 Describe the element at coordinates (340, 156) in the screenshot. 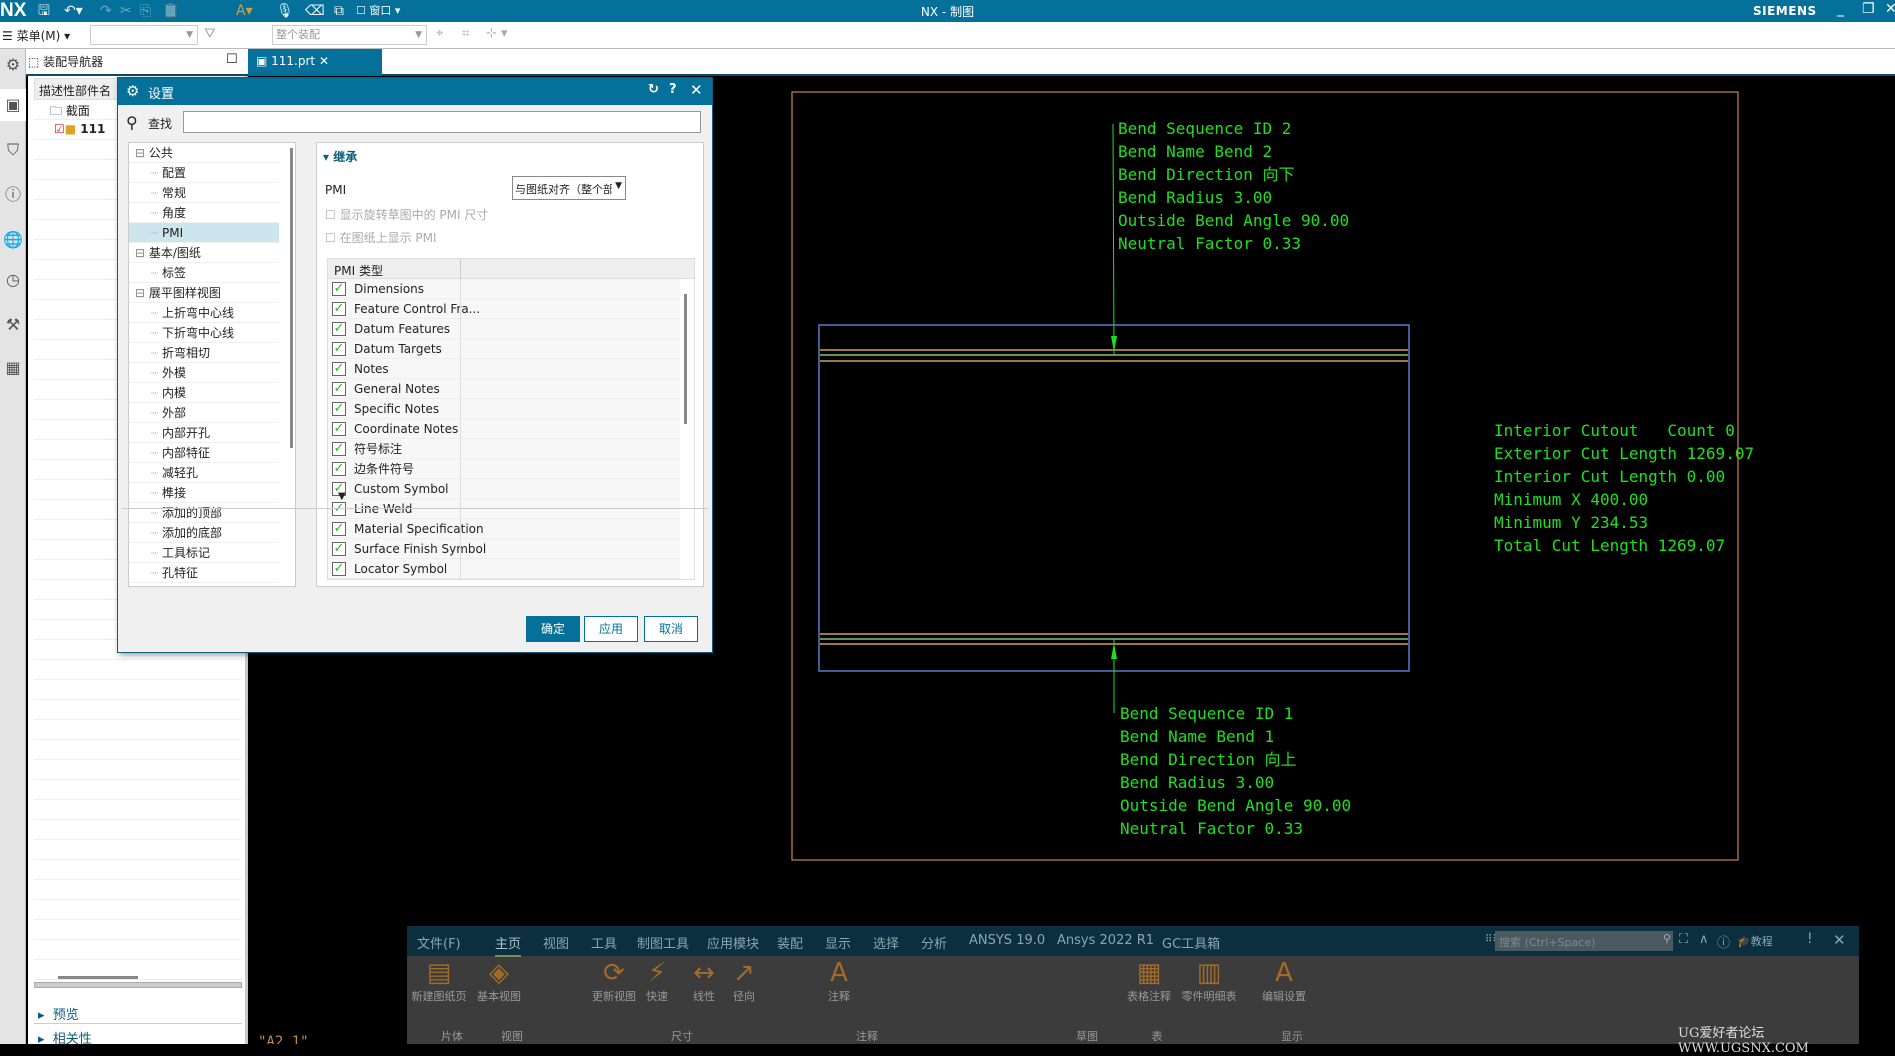

I see `section-inherit: ▾ 继承` at that location.